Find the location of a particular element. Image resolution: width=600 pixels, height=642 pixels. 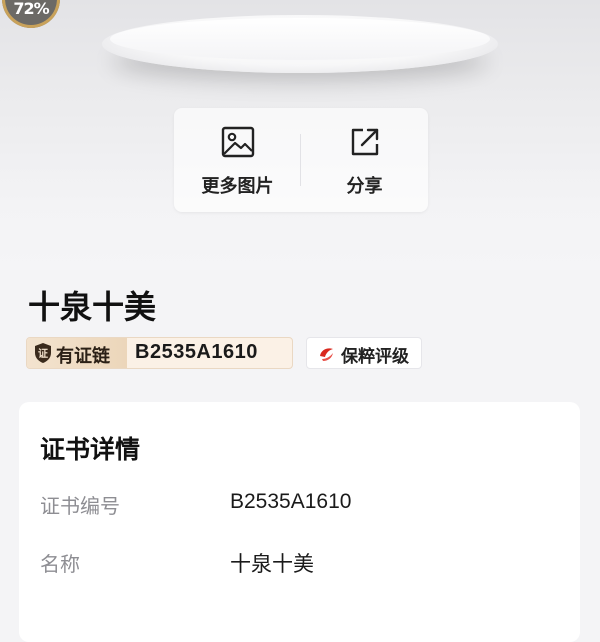

chain-certificate-tag: 证 有证链 B2535A1610 is located at coordinates (159, 353).